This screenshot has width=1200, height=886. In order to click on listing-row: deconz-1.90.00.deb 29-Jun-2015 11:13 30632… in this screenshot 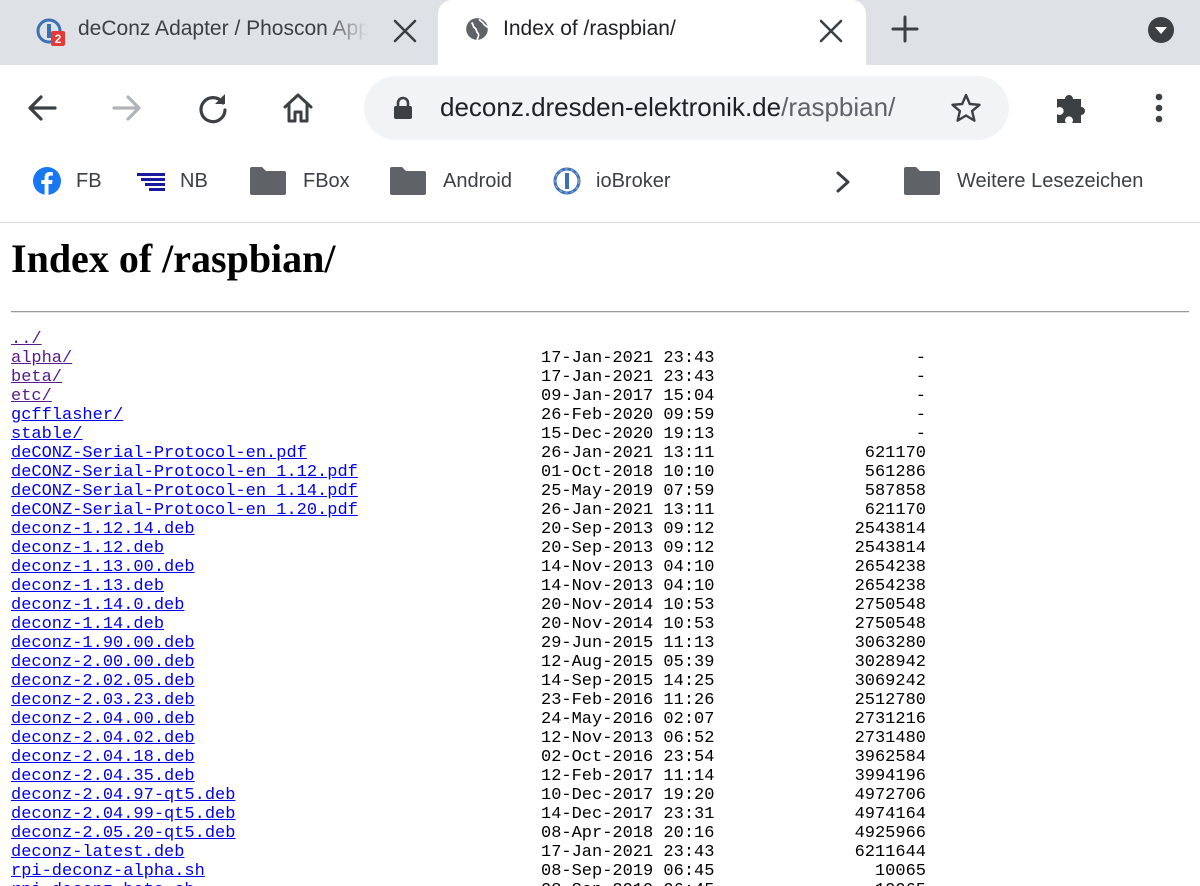, I will do `click(601, 643)`.